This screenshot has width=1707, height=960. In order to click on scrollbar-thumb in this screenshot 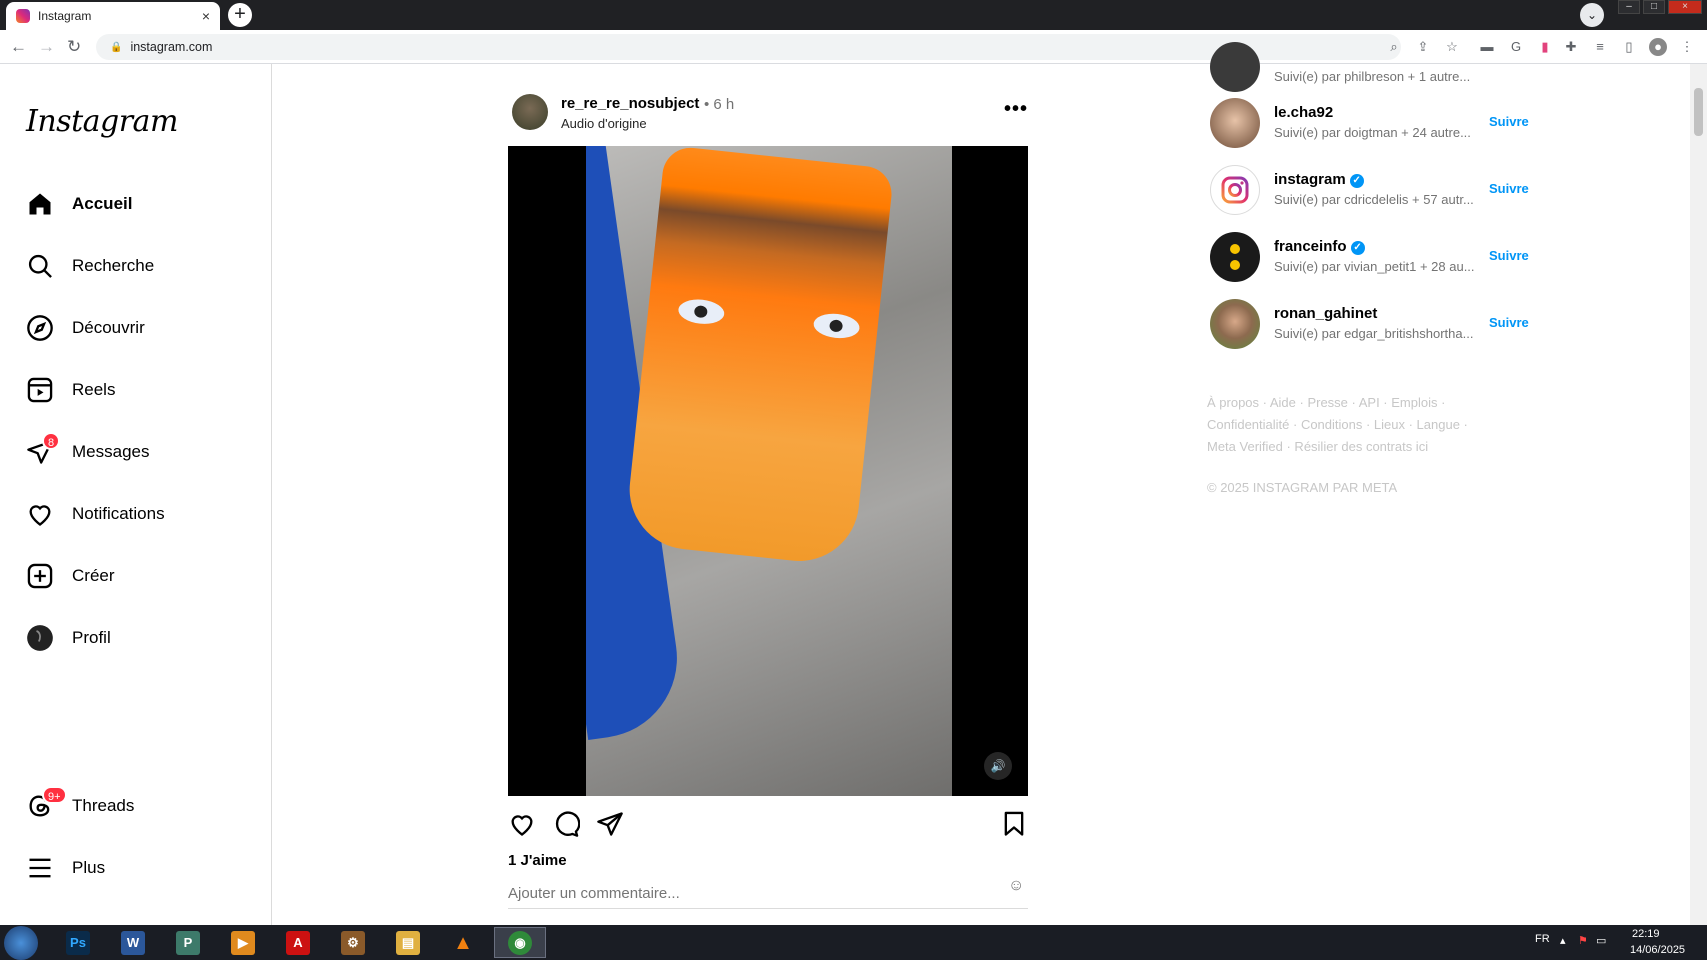, I will do `click(1698, 112)`.